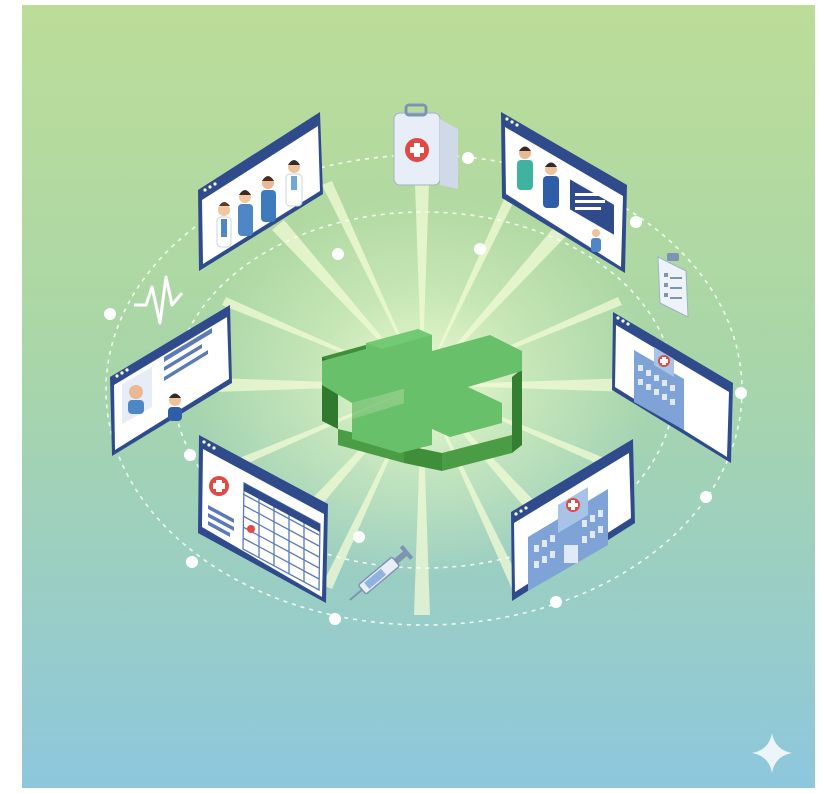  Describe the element at coordinates (596, 240) in the screenshot. I see `small-figure` at that location.